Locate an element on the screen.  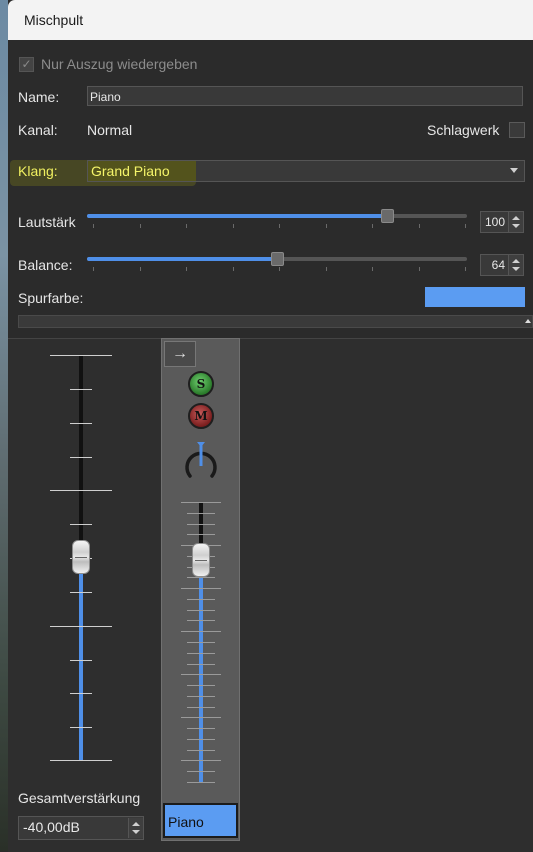
title-bar: Mischpult is located at coordinates (270, 20).